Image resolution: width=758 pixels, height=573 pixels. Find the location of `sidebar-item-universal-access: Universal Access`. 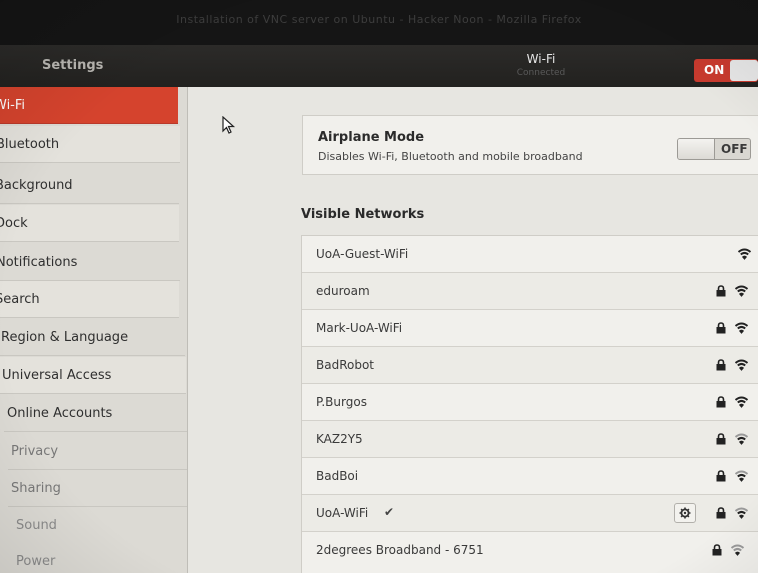

sidebar-item-universal-access: Universal Access is located at coordinates (93, 375).